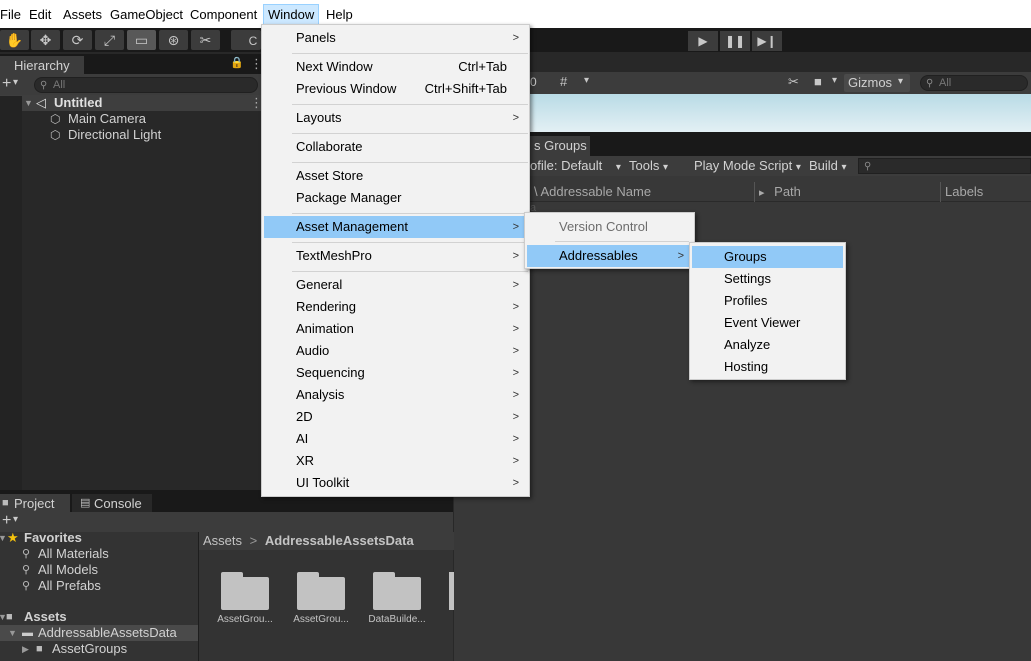 The image size is (1031, 661). Describe the element at coordinates (146, 15) in the screenshot. I see `menu-gameobject: GameObject` at that location.